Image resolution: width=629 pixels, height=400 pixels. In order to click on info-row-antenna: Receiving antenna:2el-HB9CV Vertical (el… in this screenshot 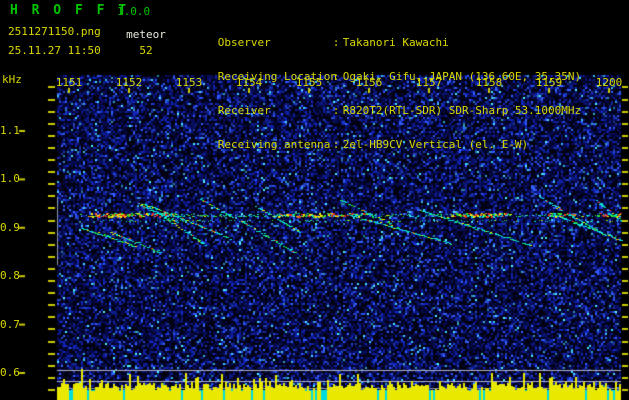, I will do `click(379, 139)`.